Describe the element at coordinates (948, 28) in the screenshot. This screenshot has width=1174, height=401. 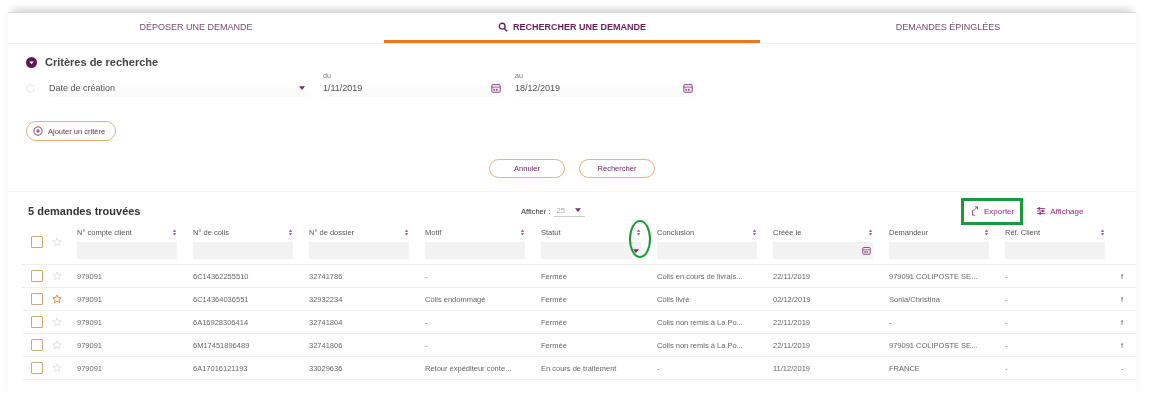
I see `tab: DEMANDES ÉPINGLÉES` at that location.